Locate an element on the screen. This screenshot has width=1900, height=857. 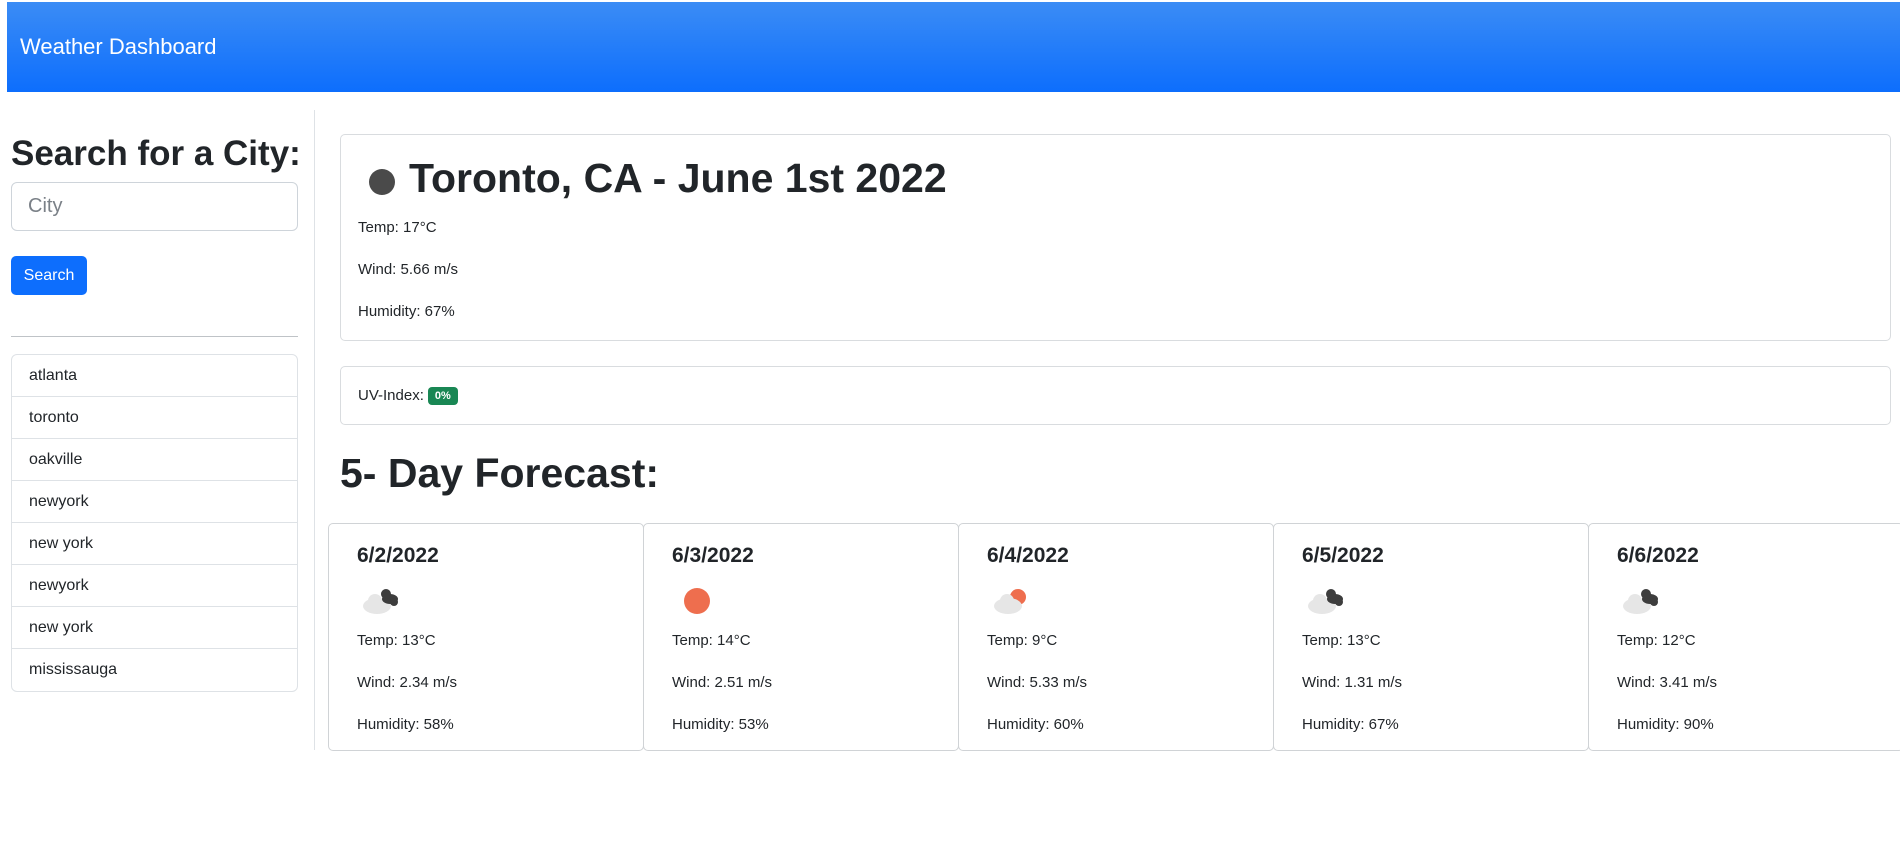
forecast-wind: Wind: 2.51 m/s is located at coordinates (722, 682).